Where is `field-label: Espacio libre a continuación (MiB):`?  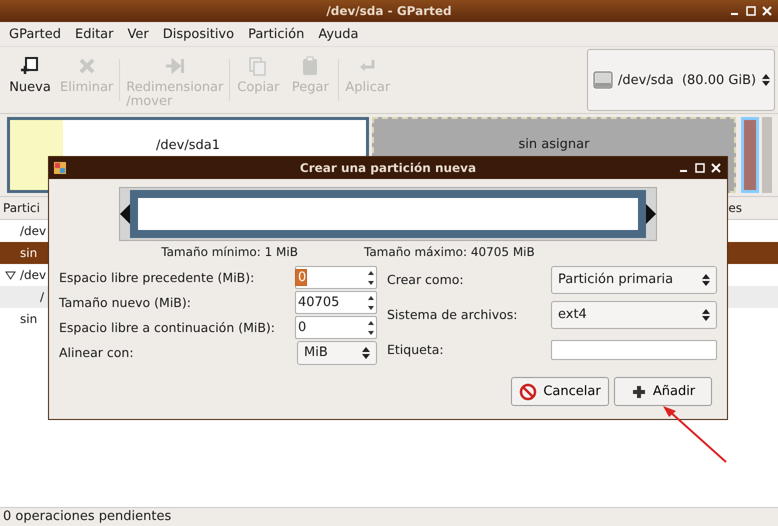
field-label: Espacio libre a continuación (MiB): is located at coordinates (167, 327).